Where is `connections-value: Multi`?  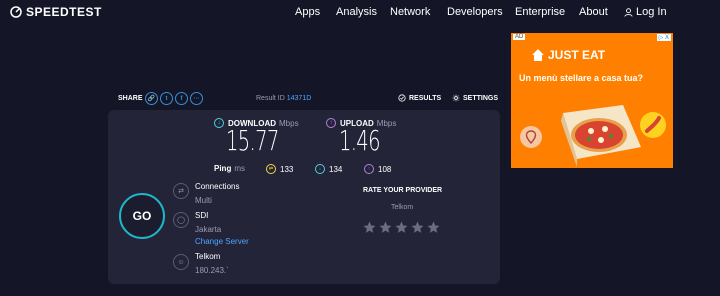 connections-value: Multi is located at coordinates (203, 200).